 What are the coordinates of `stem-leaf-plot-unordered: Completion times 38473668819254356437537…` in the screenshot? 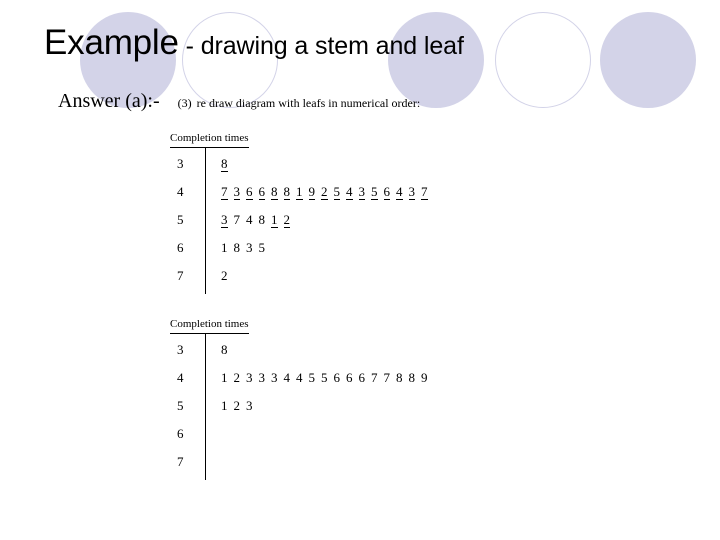 It's located at (302, 212).